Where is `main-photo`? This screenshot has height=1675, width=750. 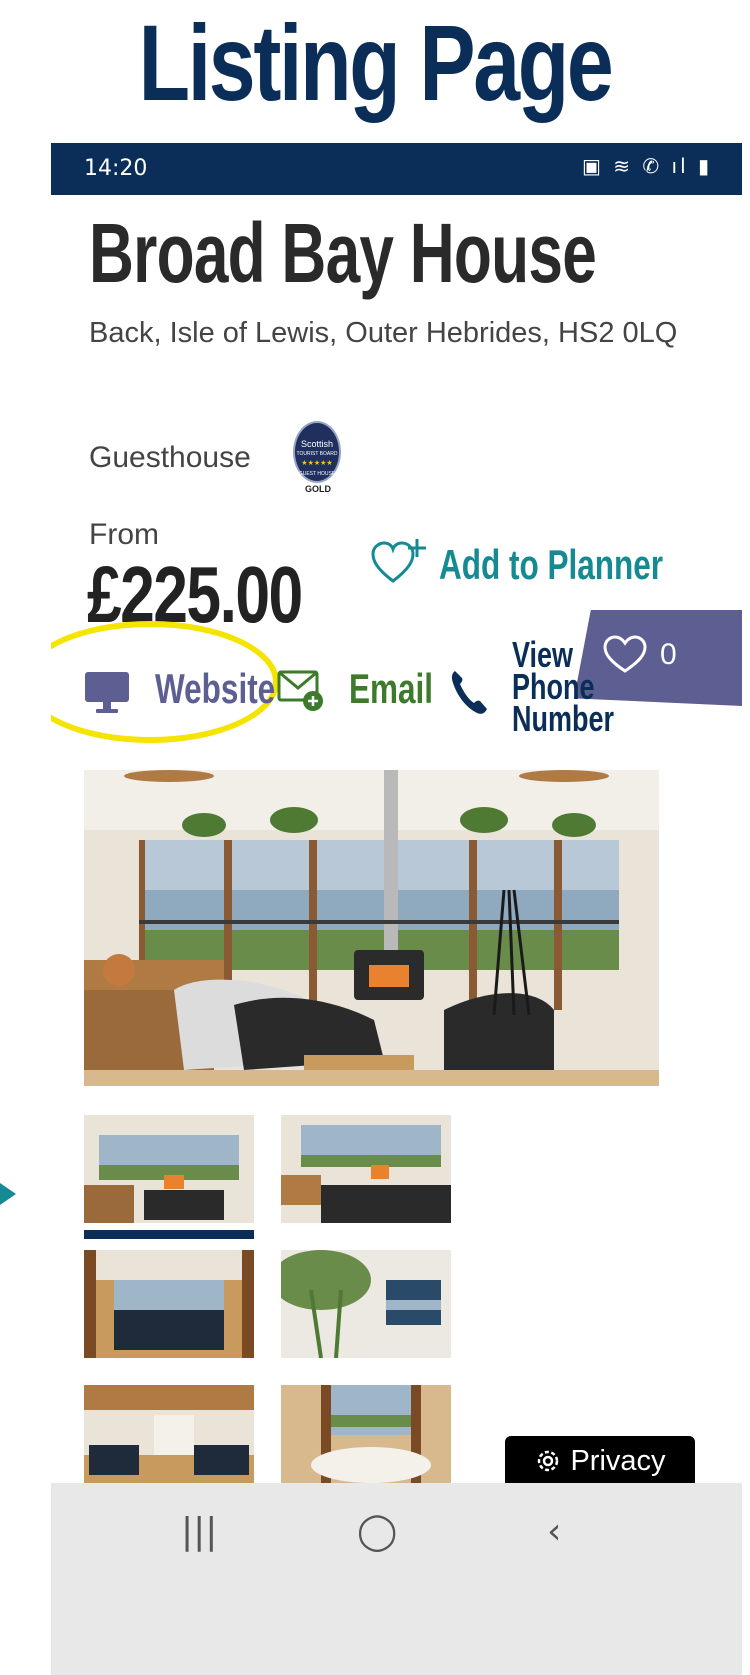 main-photo is located at coordinates (371, 928).